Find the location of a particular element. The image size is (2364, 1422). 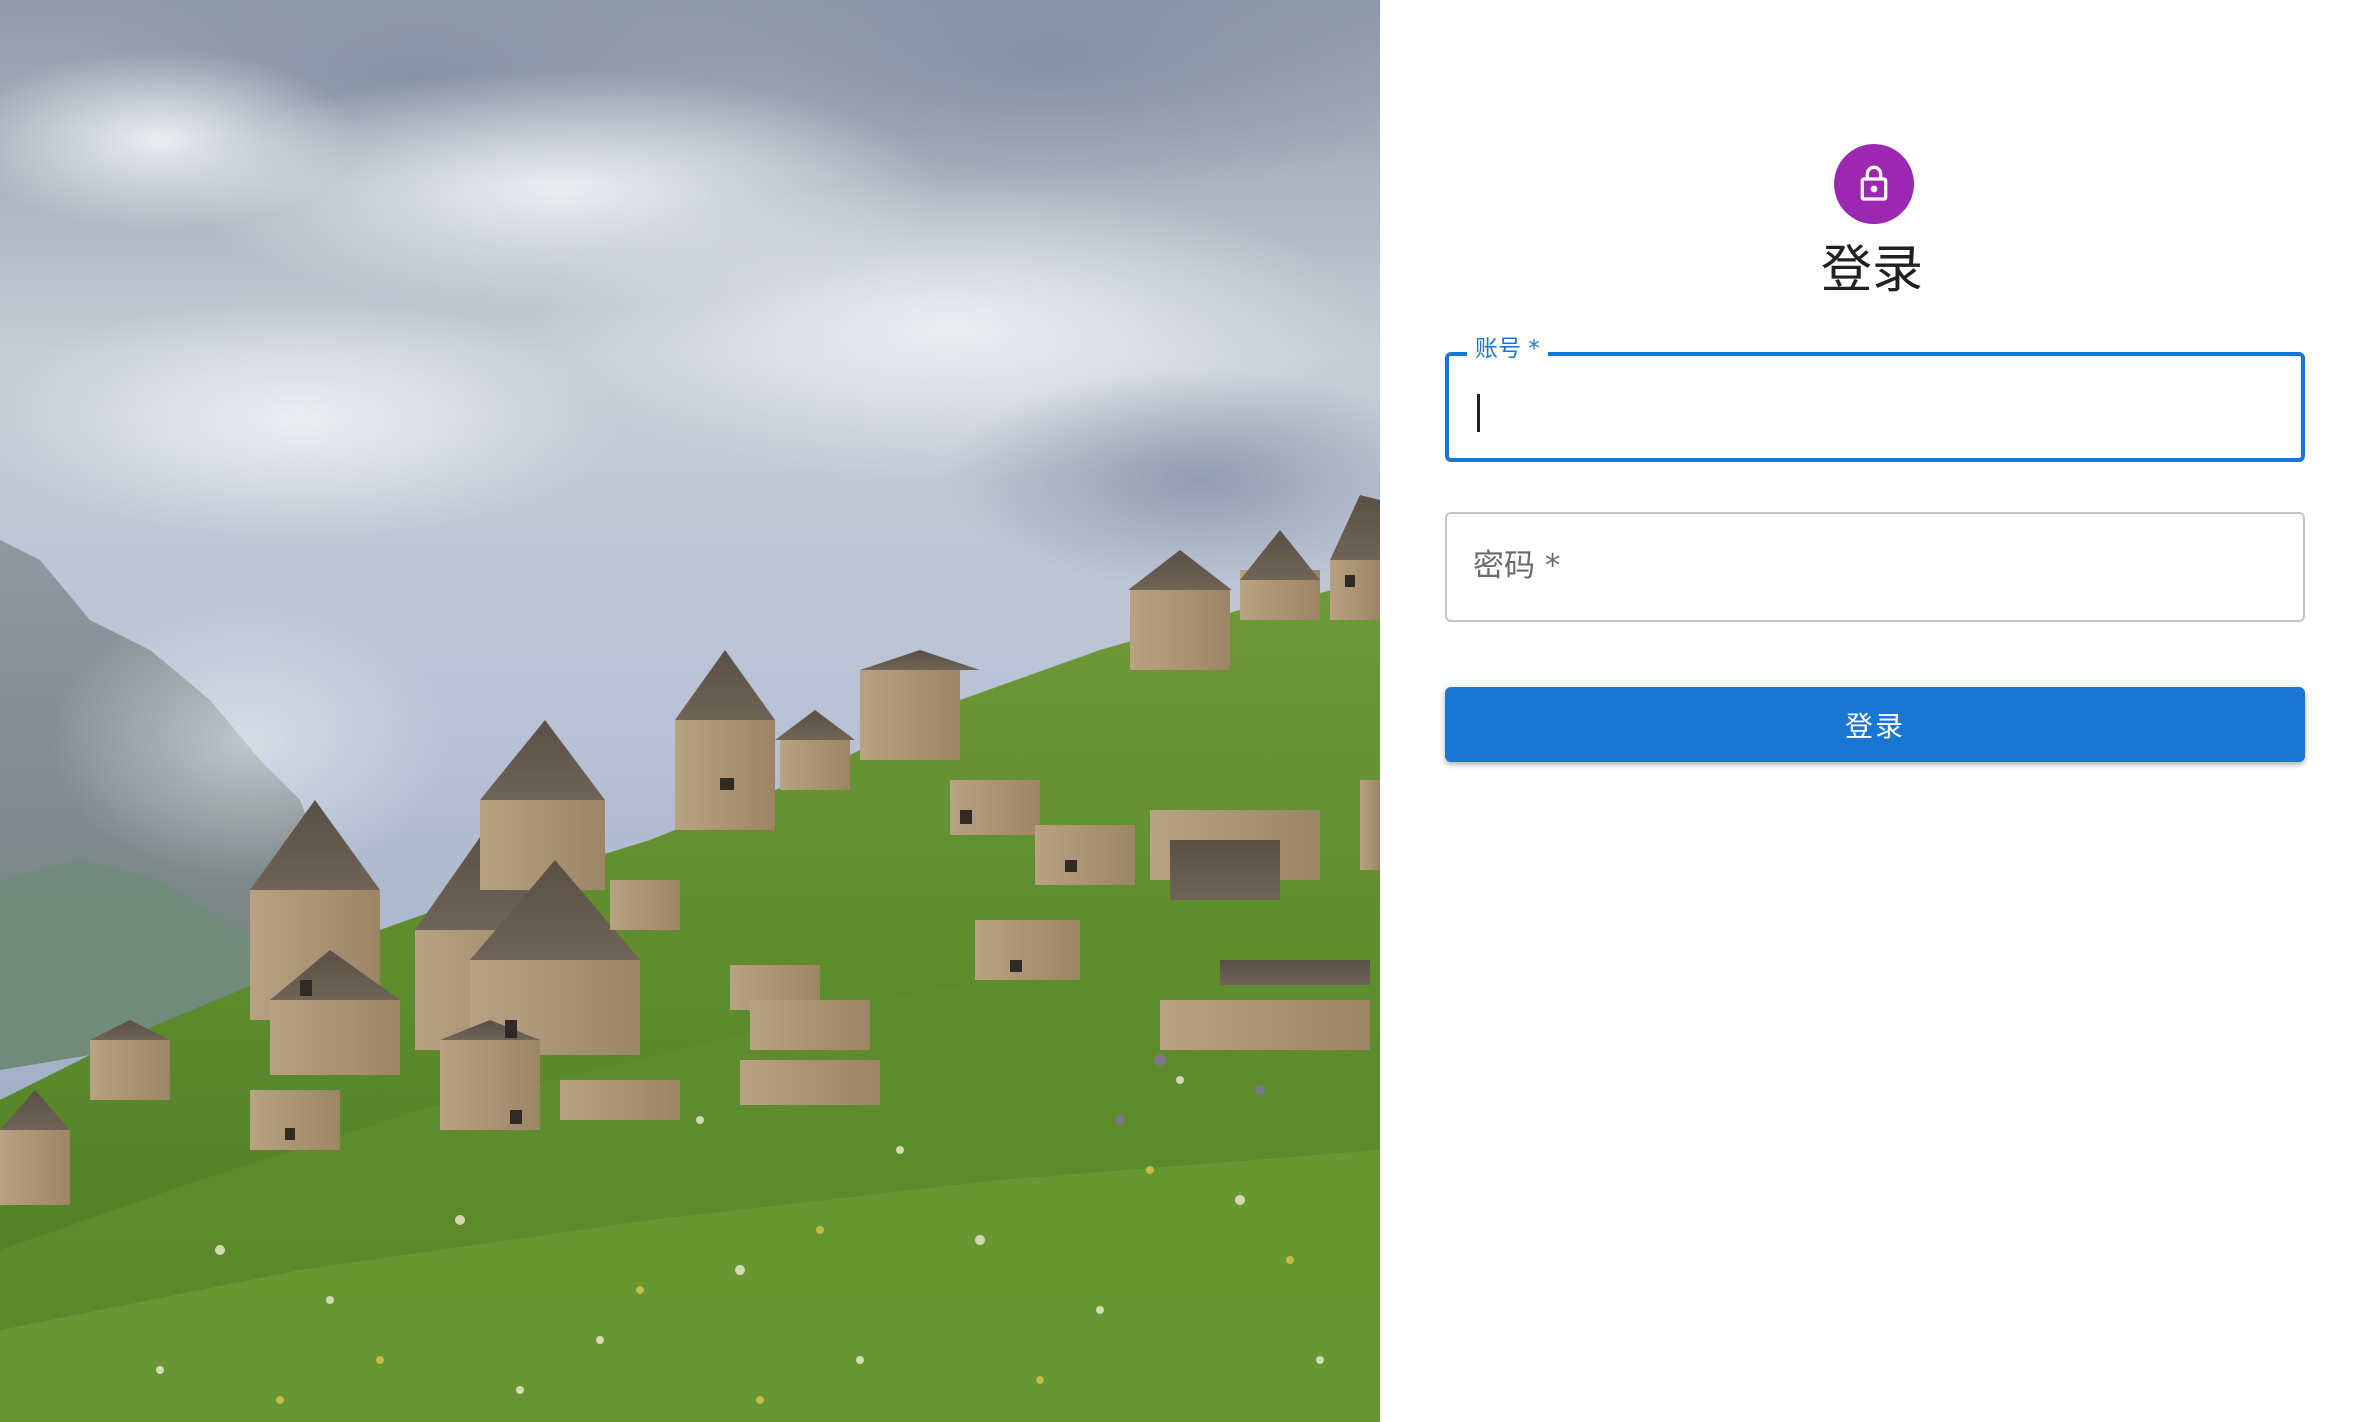

password-input is located at coordinates (1873, 566).